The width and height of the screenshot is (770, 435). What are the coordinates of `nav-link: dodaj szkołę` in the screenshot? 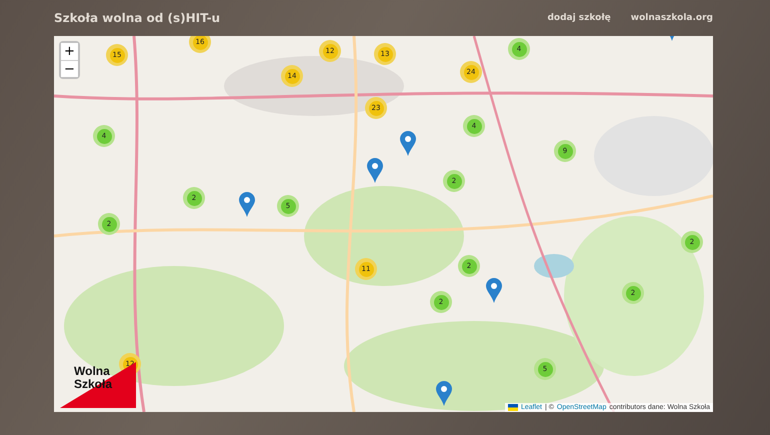 It's located at (579, 18).